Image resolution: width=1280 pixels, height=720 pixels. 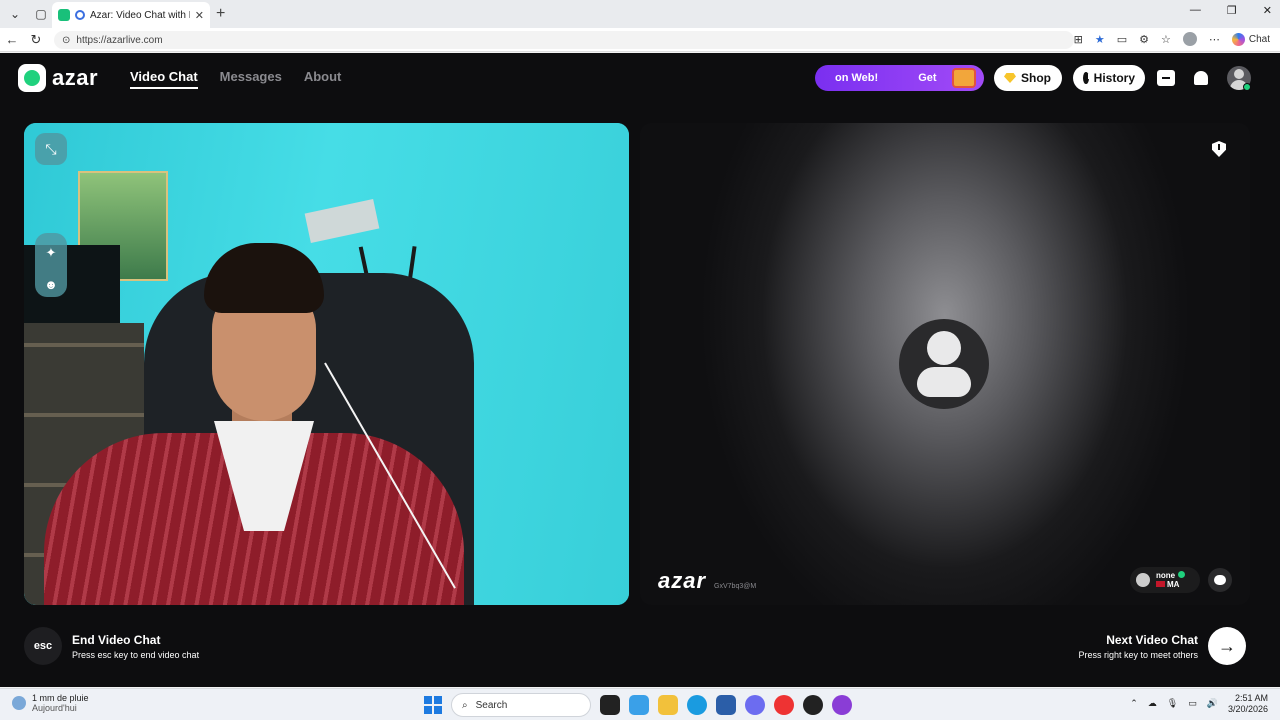 What do you see at coordinates (1214, 39) in the screenshot?
I see `more-menu-icon: ⋯` at bounding box center [1214, 39].